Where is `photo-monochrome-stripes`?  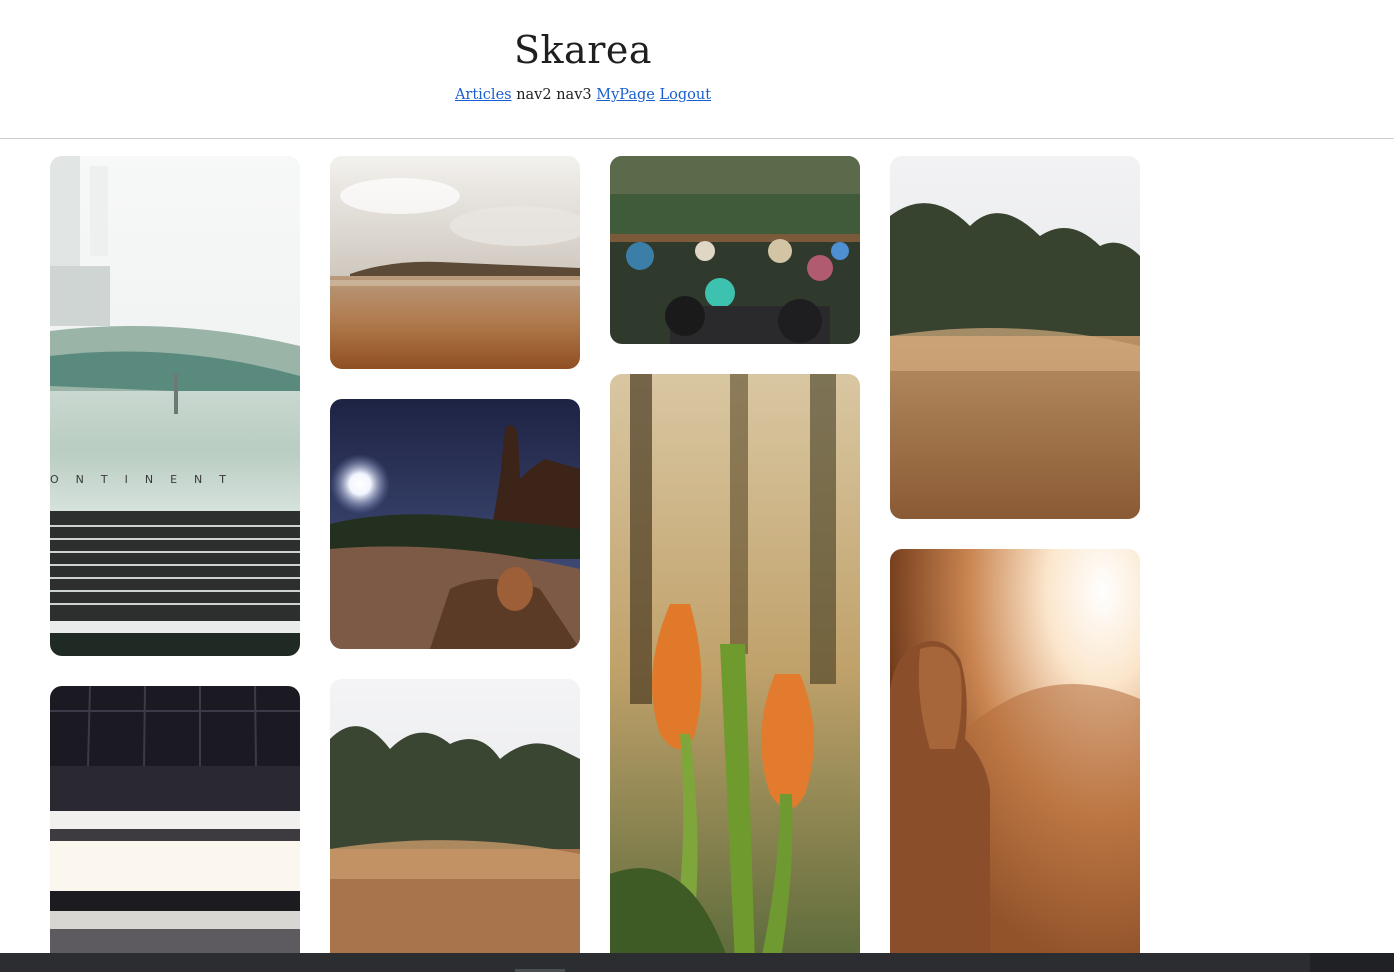 photo-monochrome-stripes is located at coordinates (175, 826).